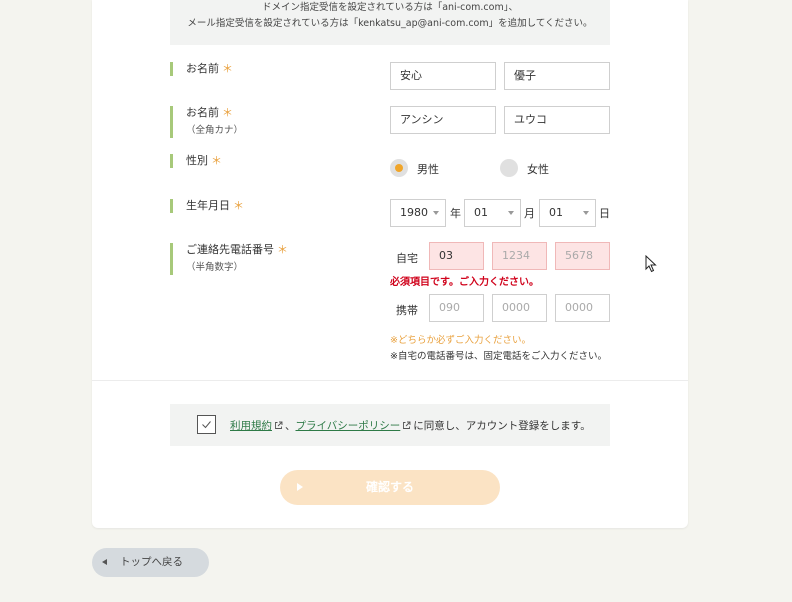 This screenshot has height=602, width=792. What do you see at coordinates (407, 258) in the screenshot?
I see `home-phone-label: 自宅` at bounding box center [407, 258].